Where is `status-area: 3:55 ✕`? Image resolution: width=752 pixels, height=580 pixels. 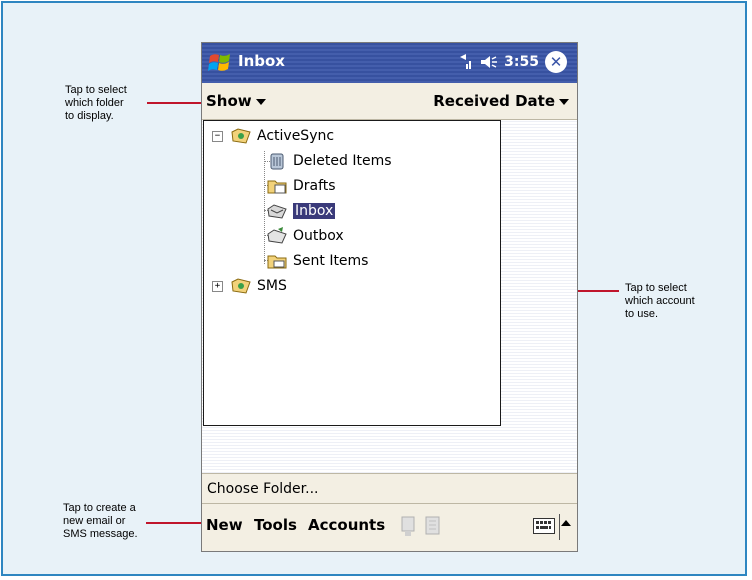 status-area: 3:55 ✕ is located at coordinates (512, 62).